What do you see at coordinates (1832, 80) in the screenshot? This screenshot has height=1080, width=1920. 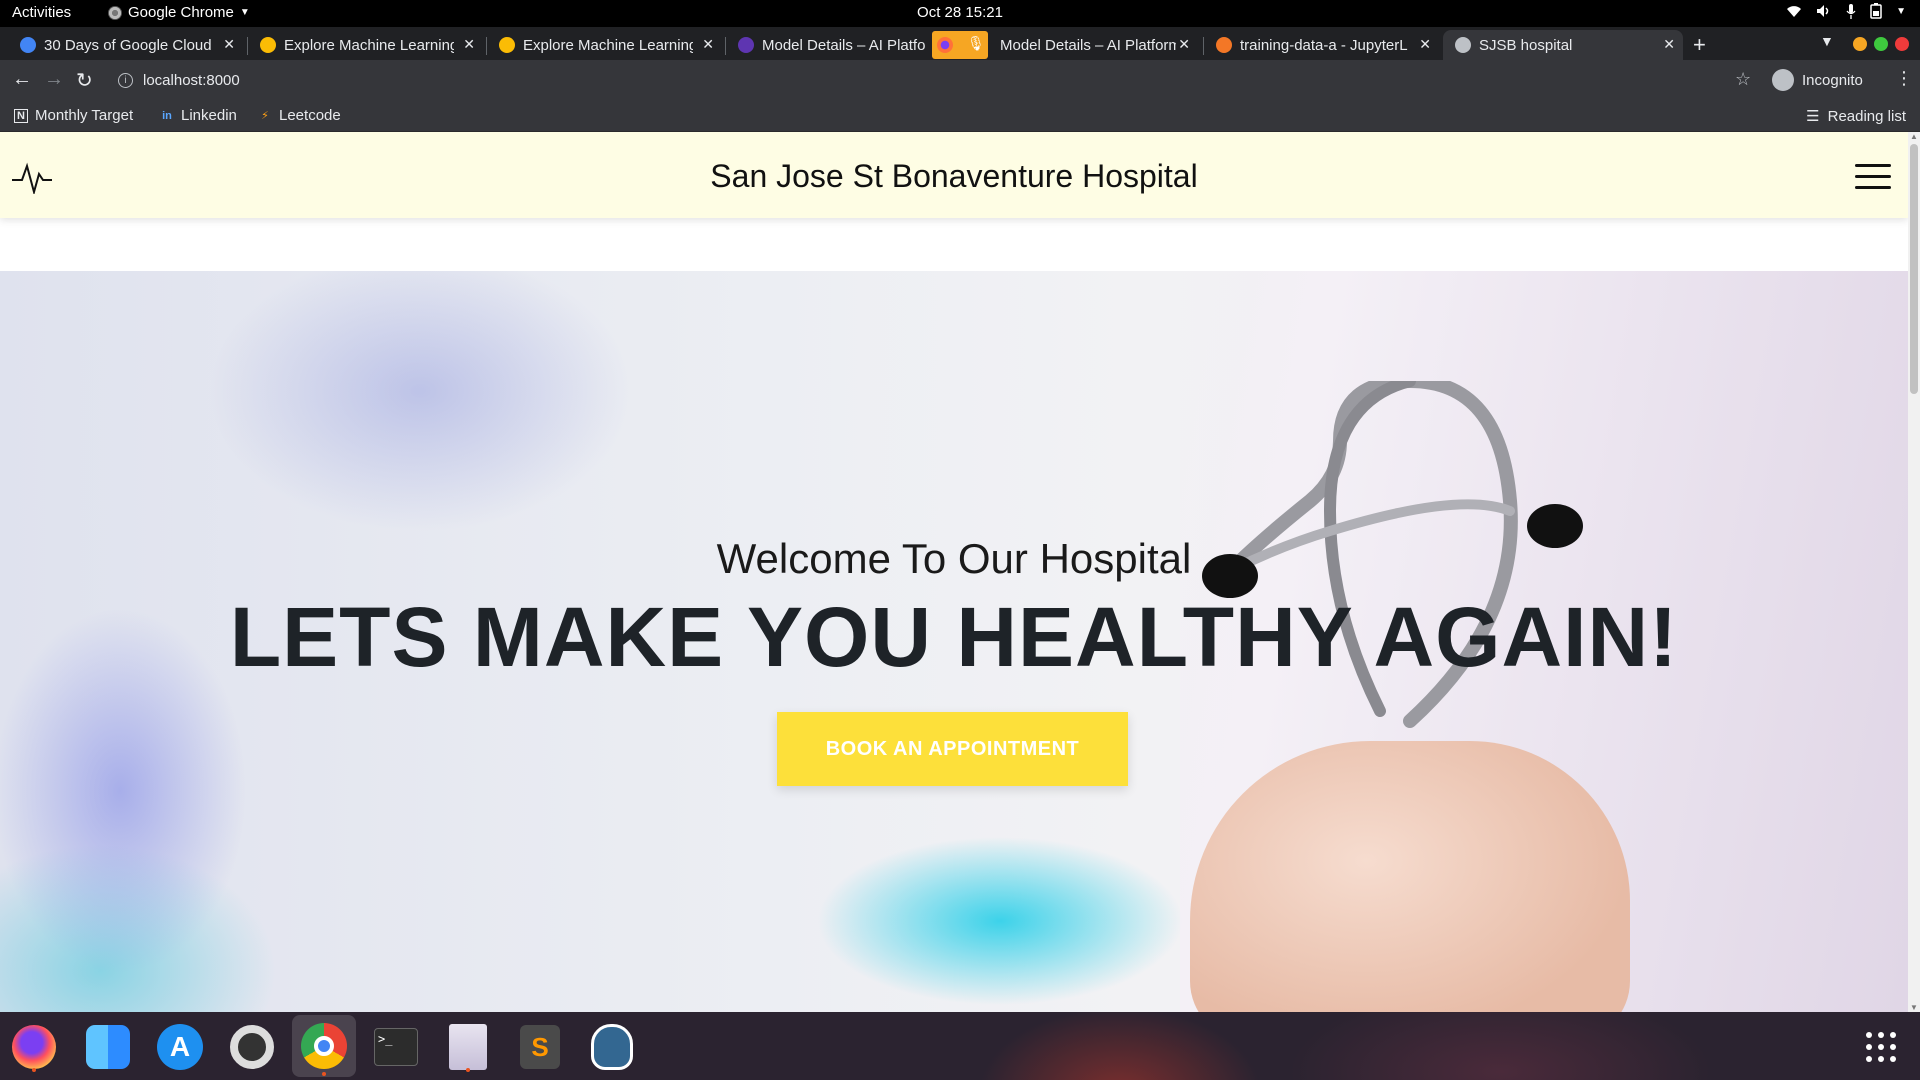 I see `incognito-label: Incognito` at bounding box center [1832, 80].